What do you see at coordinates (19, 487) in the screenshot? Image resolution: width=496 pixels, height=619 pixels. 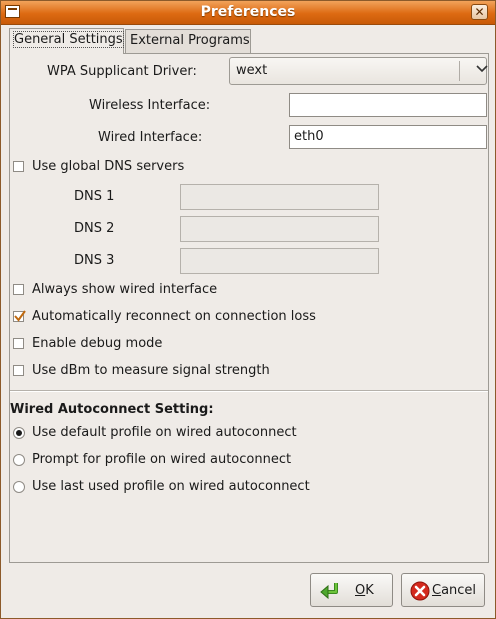 I see `radio-last-used-profile` at bounding box center [19, 487].